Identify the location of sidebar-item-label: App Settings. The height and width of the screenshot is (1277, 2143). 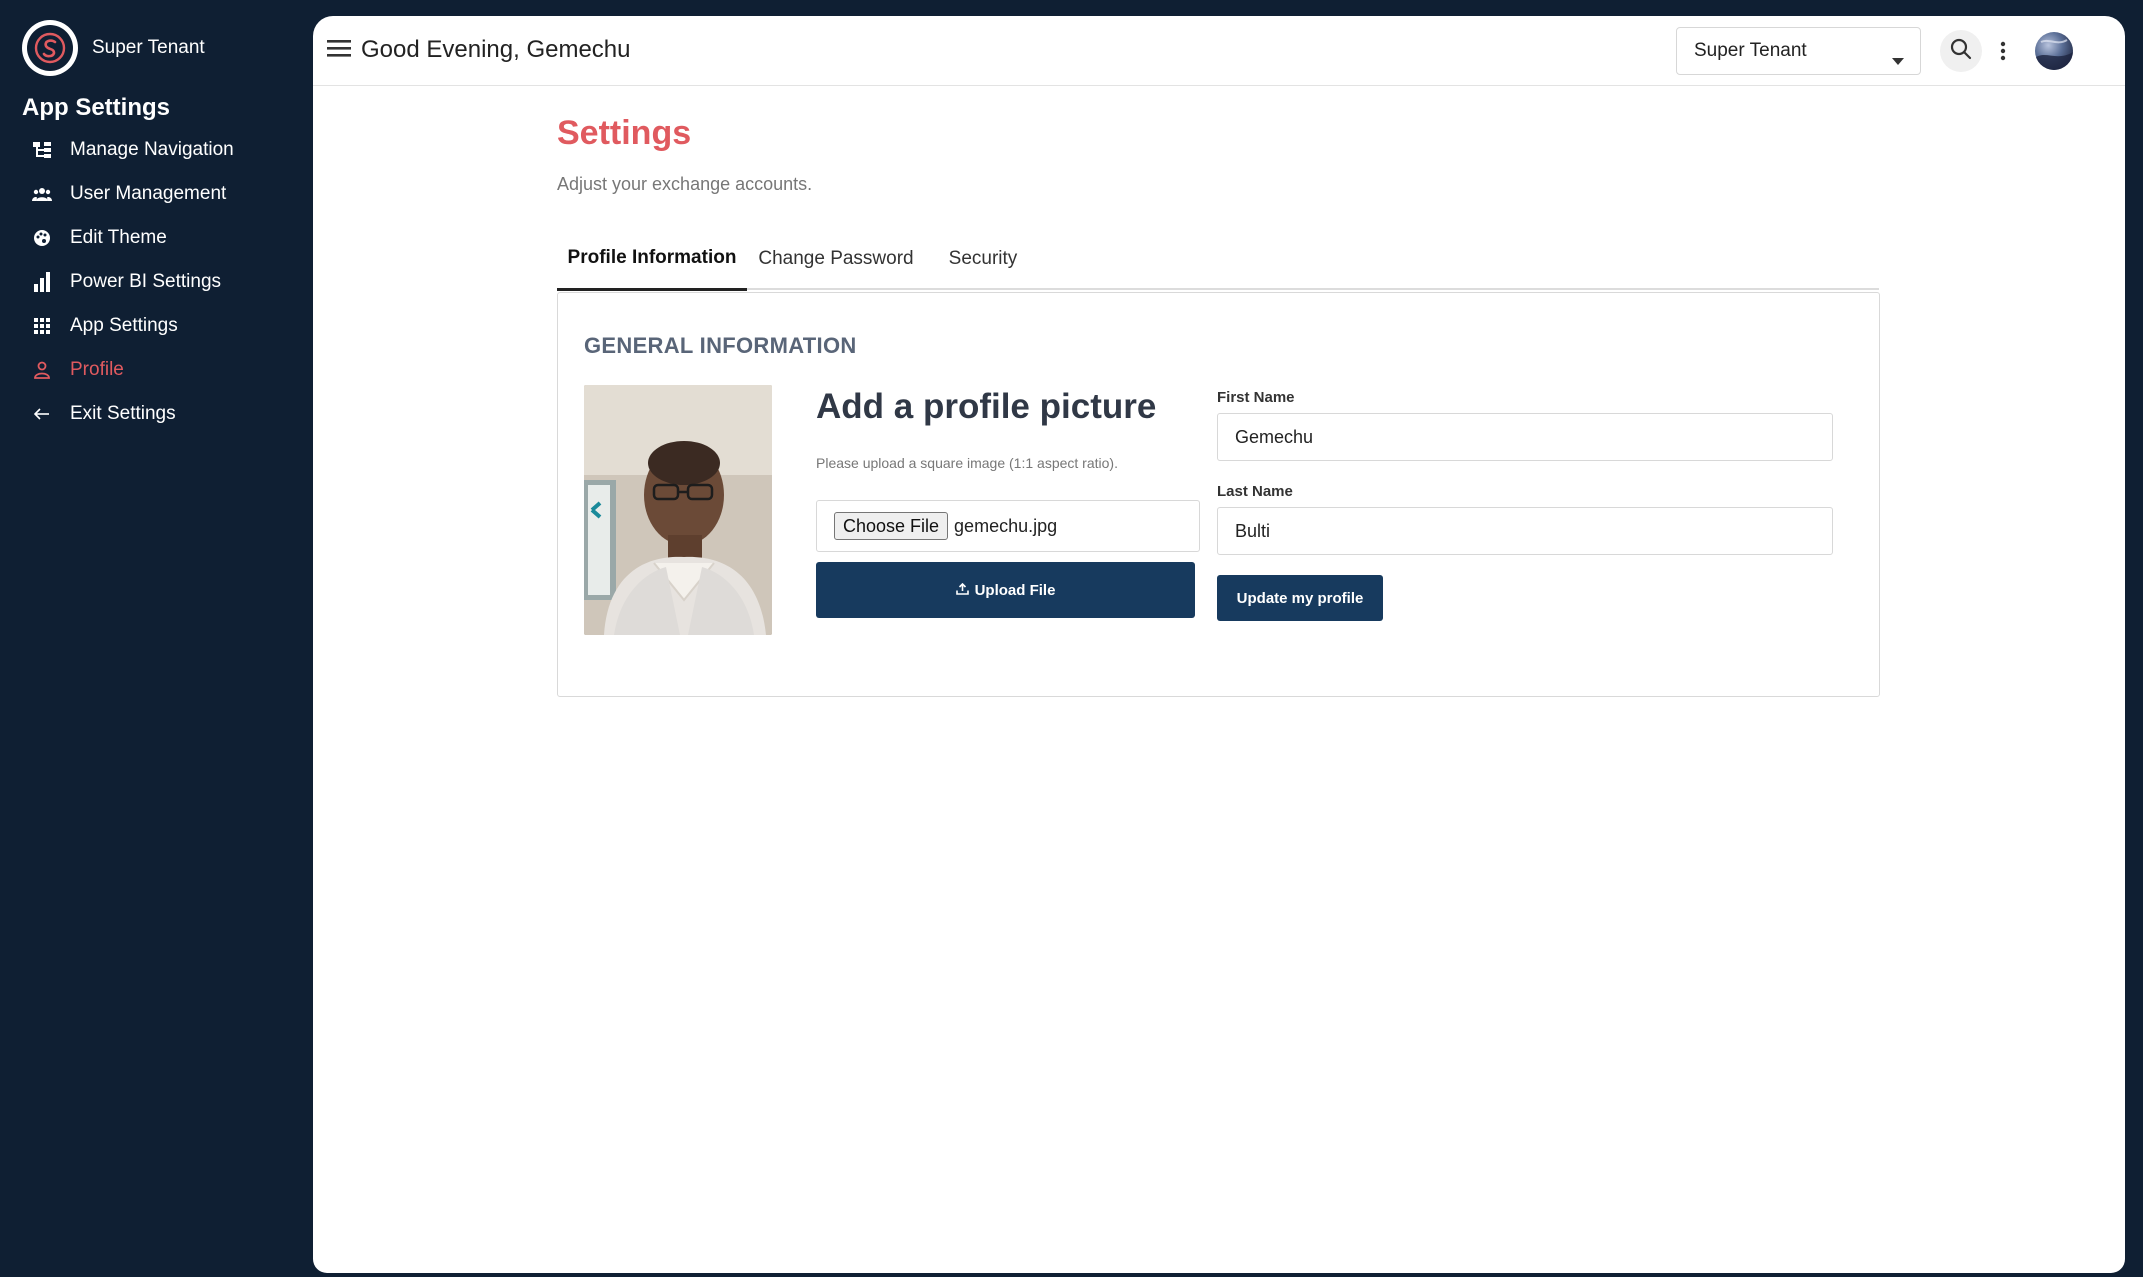
(124, 325).